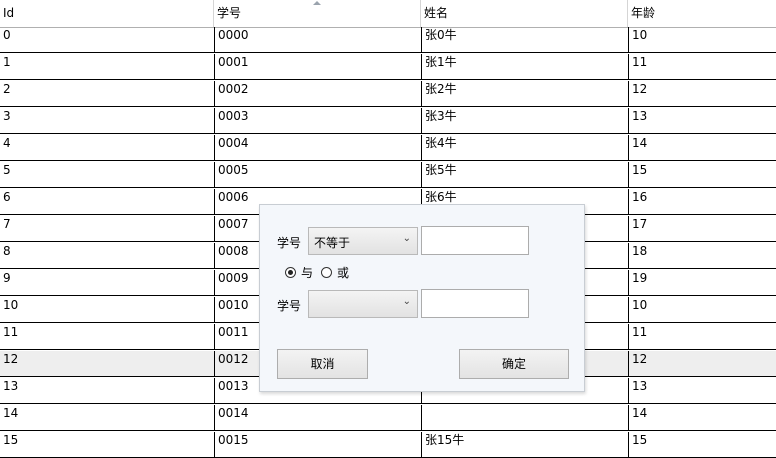 The width and height of the screenshot is (776, 458). What do you see at coordinates (11, 305) in the screenshot?
I see `cell-id: 10` at bounding box center [11, 305].